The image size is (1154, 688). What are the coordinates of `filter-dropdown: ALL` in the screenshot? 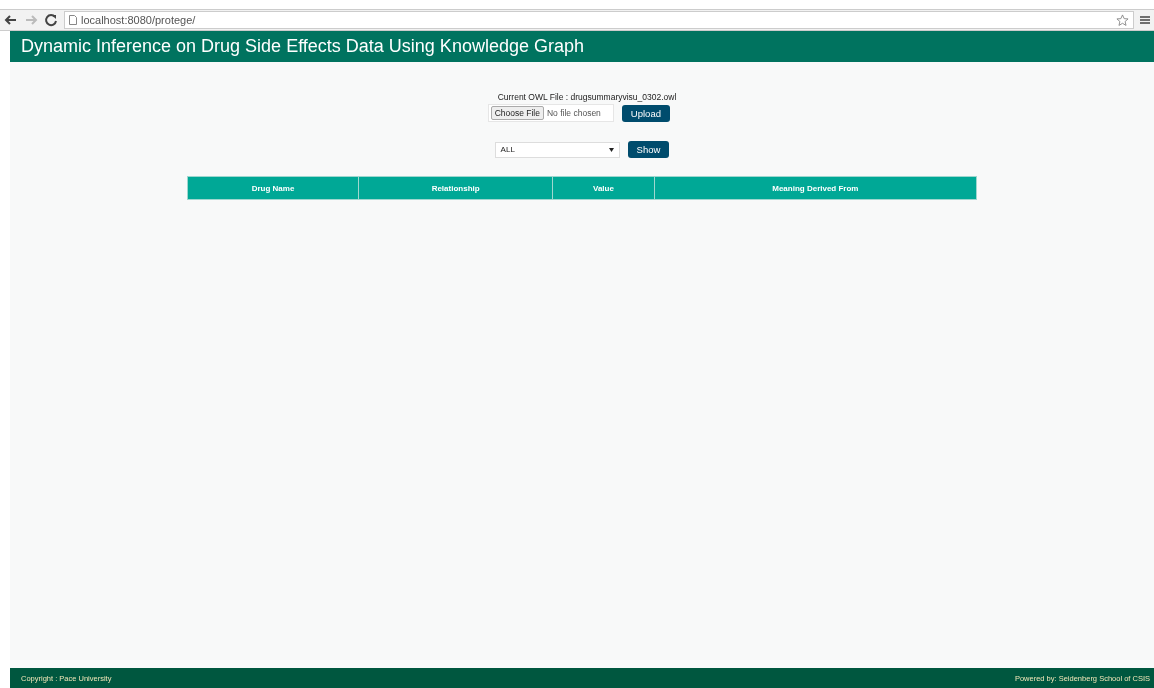 It's located at (557, 149).